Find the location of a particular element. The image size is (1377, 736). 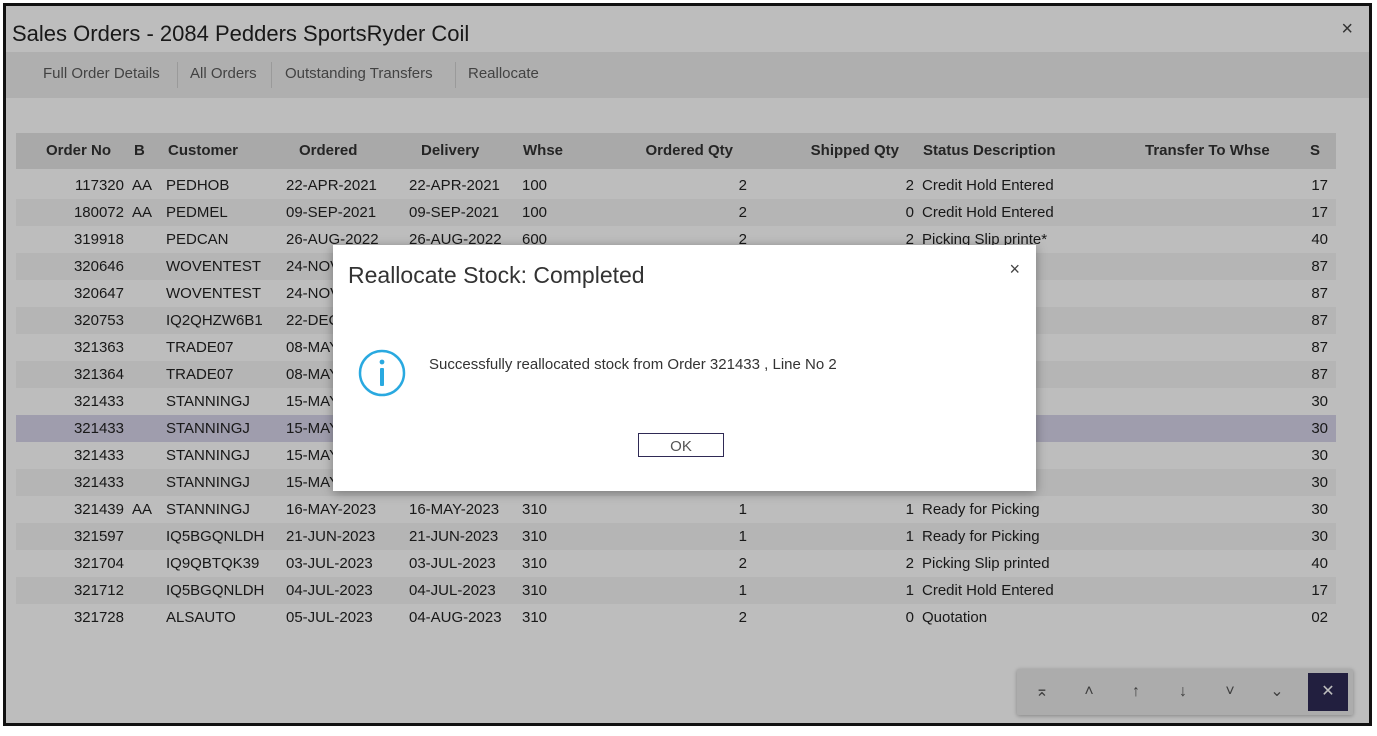

ok-button: OK is located at coordinates (681, 445).